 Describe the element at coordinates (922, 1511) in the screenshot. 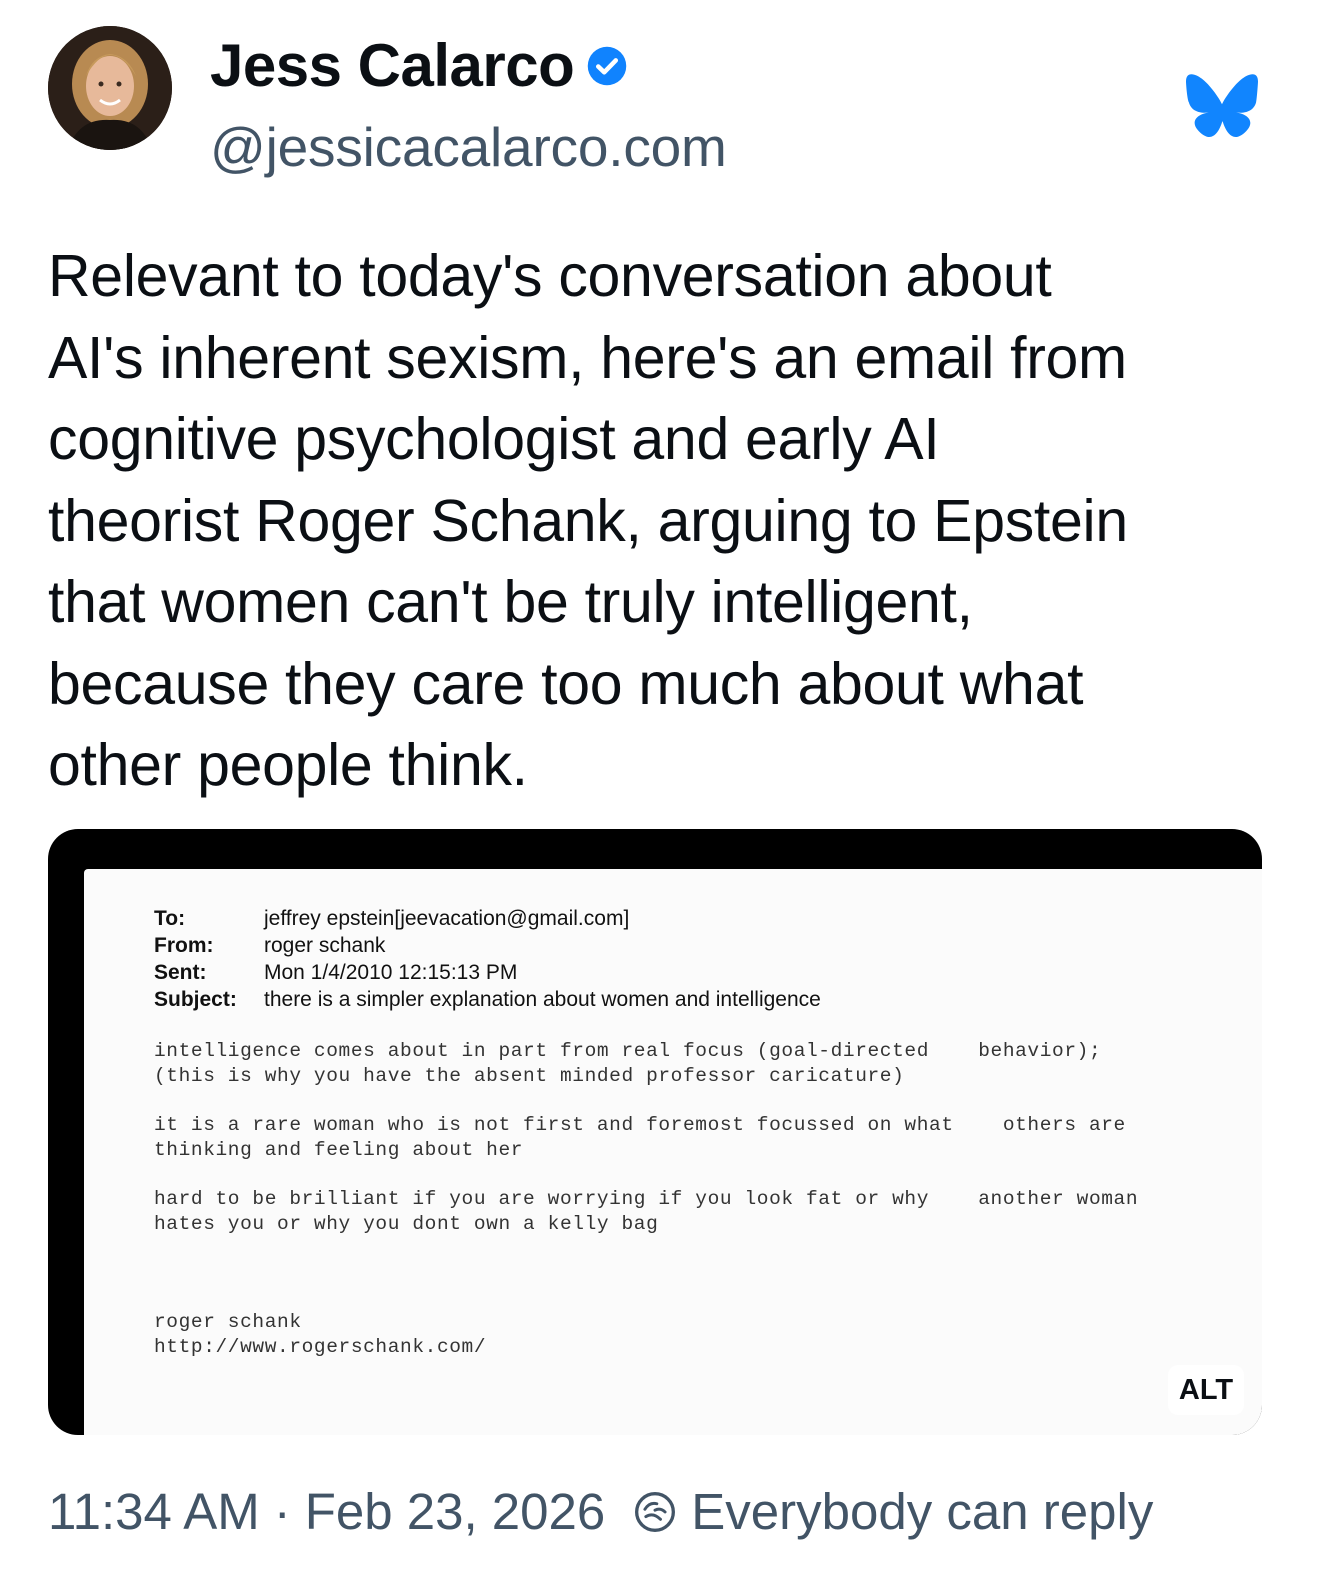

I see `reply-setting-label: Everybody can reply` at that location.